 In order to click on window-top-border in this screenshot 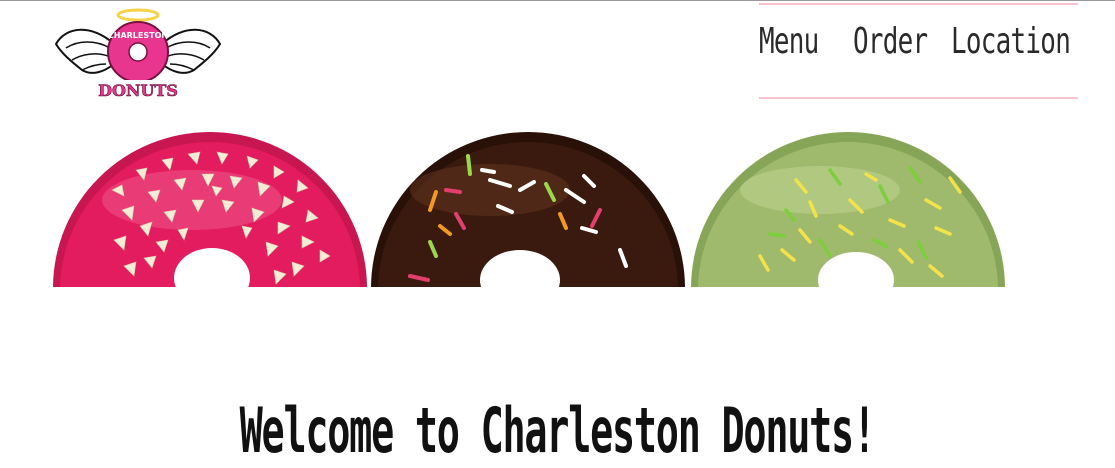, I will do `click(557, 0)`.